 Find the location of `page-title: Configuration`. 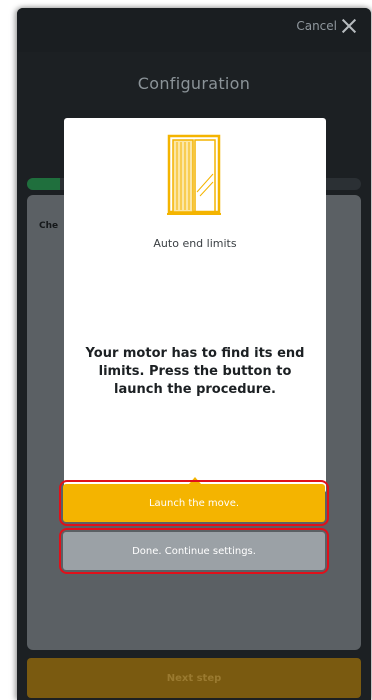

page-title: Configuration is located at coordinates (194, 83).